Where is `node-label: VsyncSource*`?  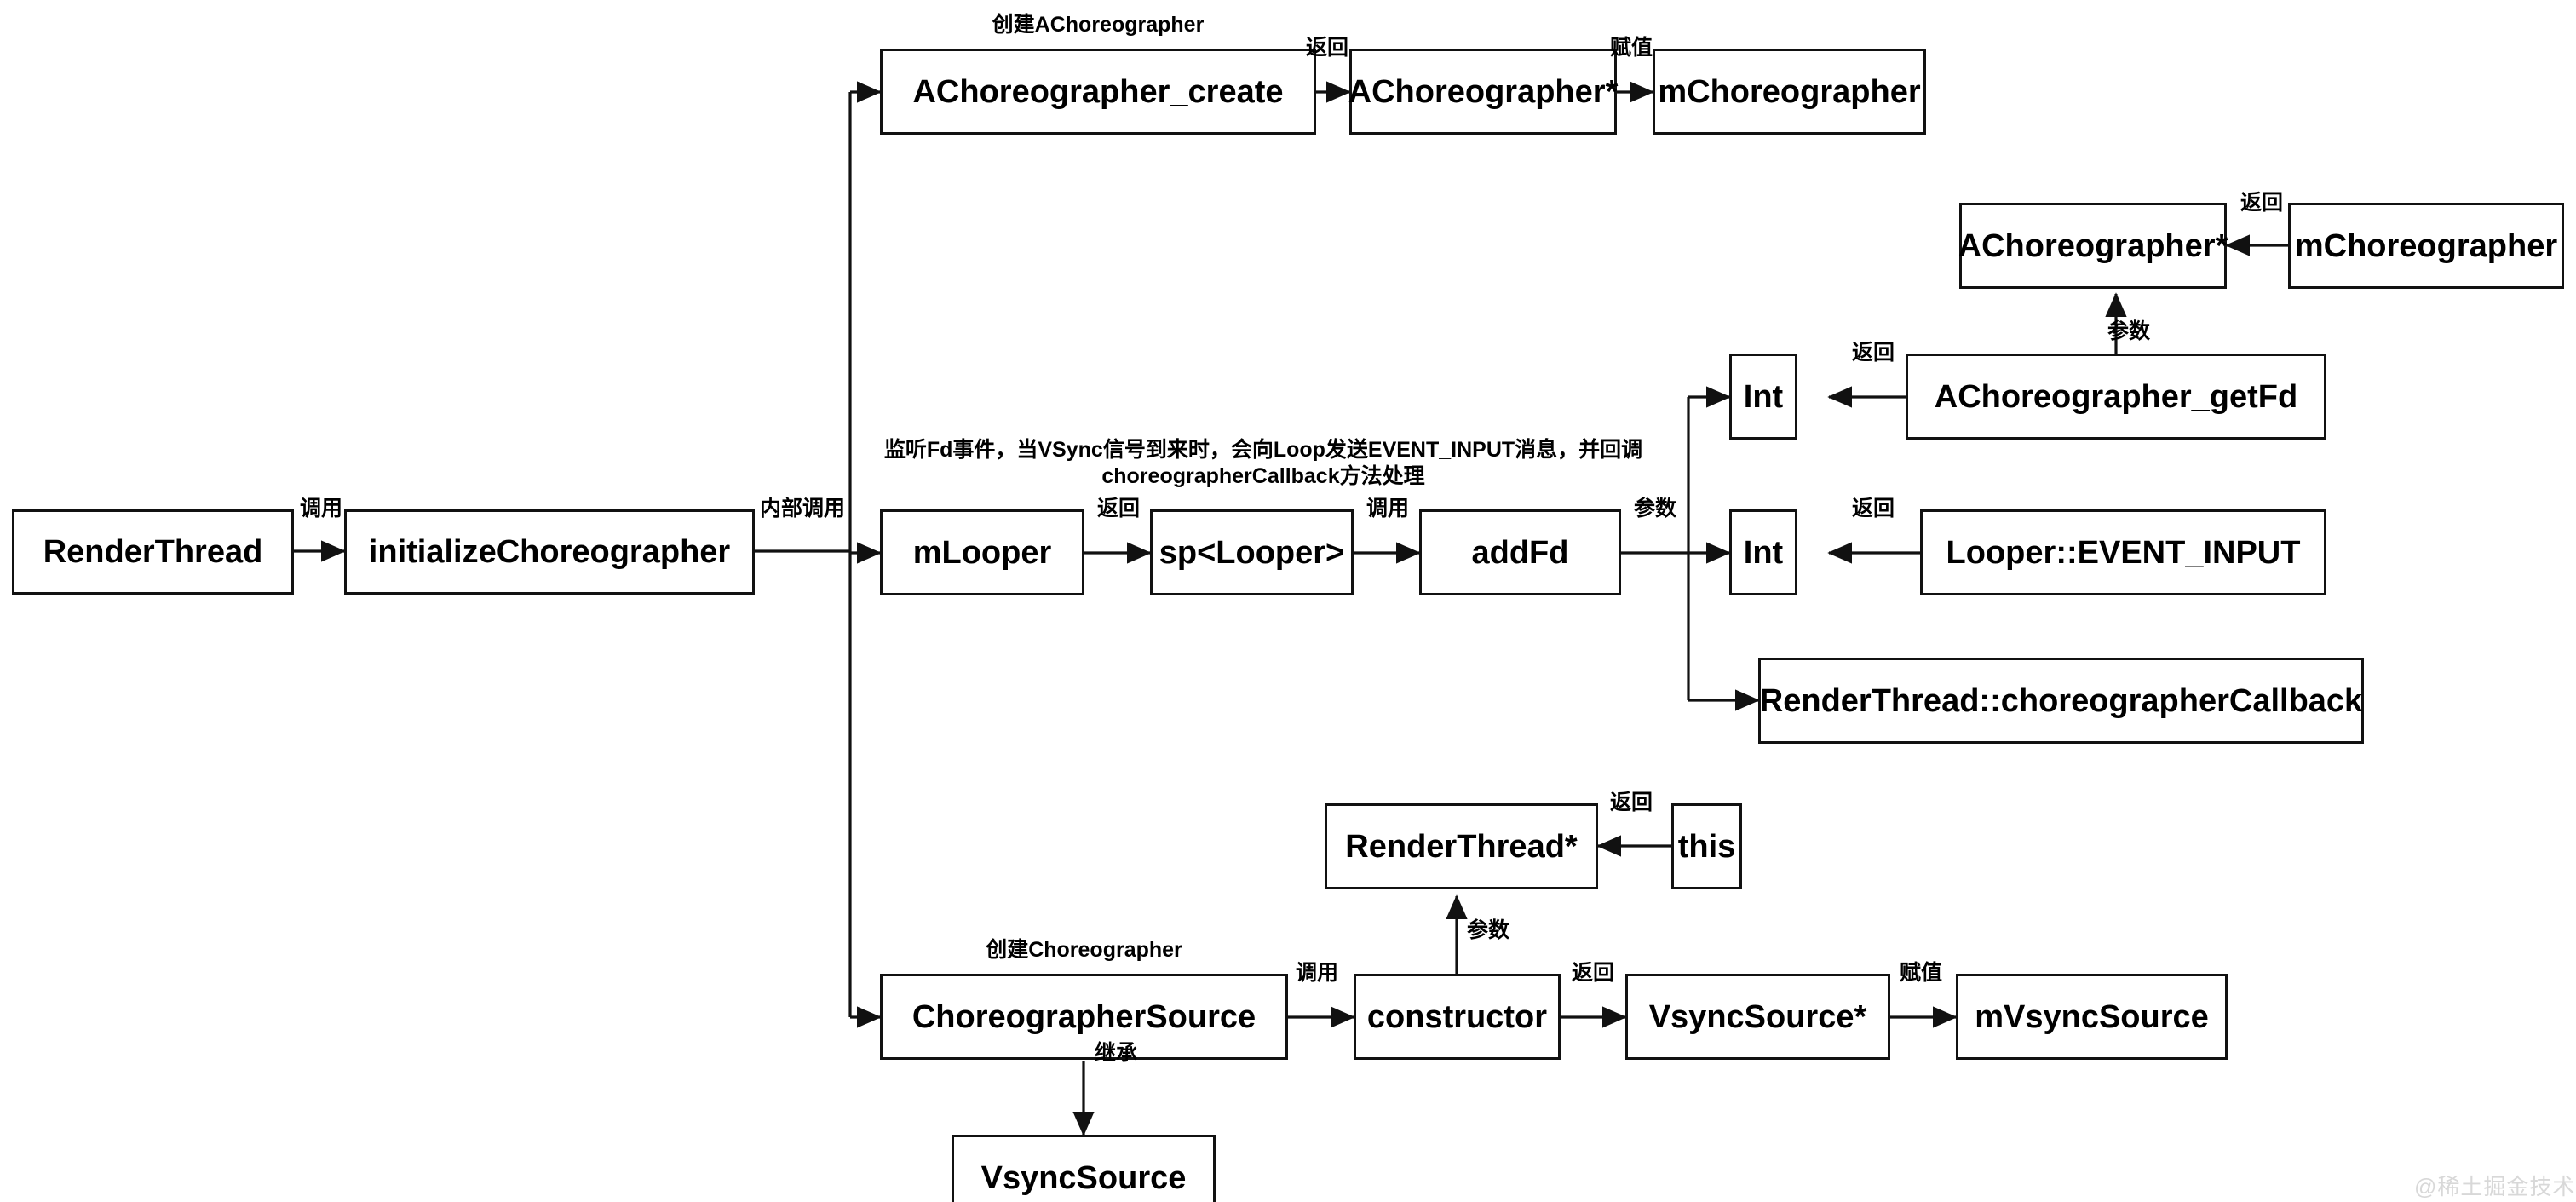
node-label: VsyncSource* is located at coordinates (1757, 1017).